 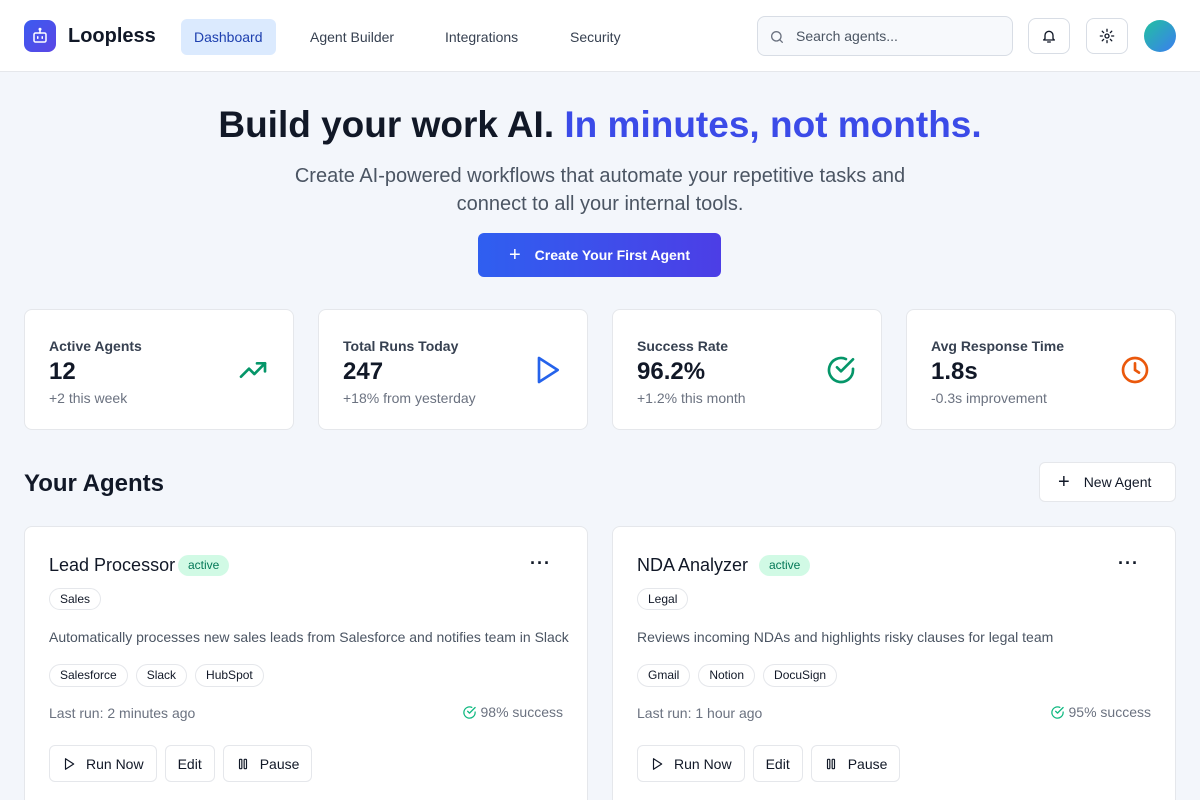 I want to click on logo-robot-icon, so click(x=40, y=36).